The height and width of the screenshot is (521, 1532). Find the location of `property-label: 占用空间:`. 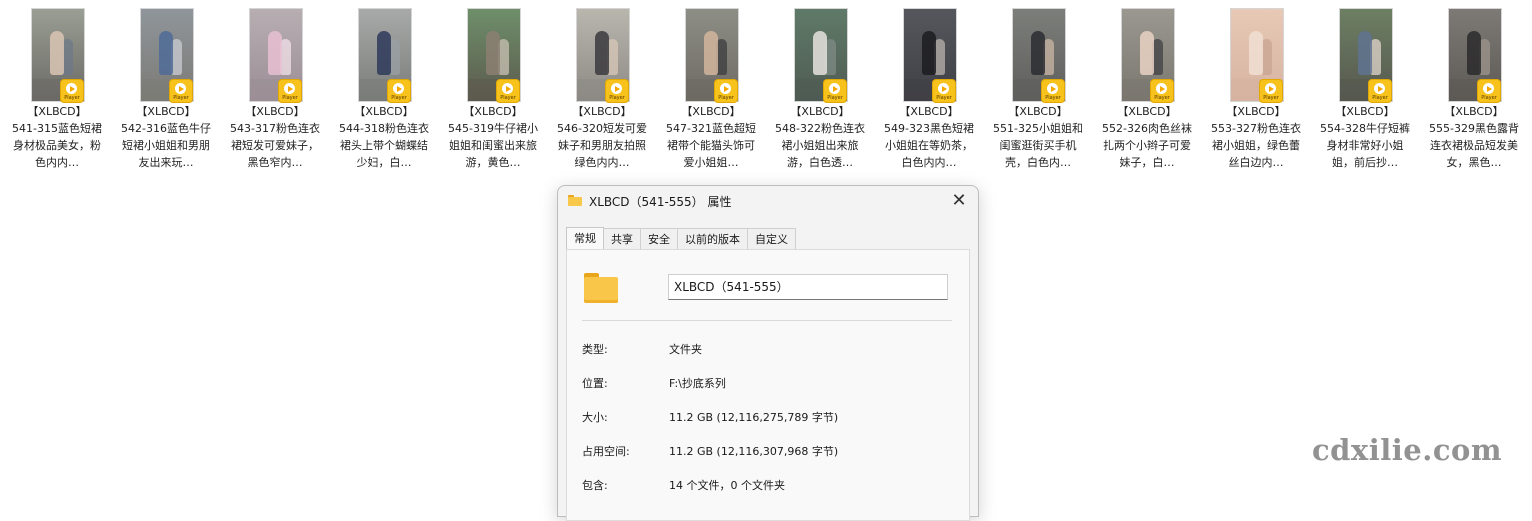

property-label: 占用空间: is located at coordinates (606, 451).